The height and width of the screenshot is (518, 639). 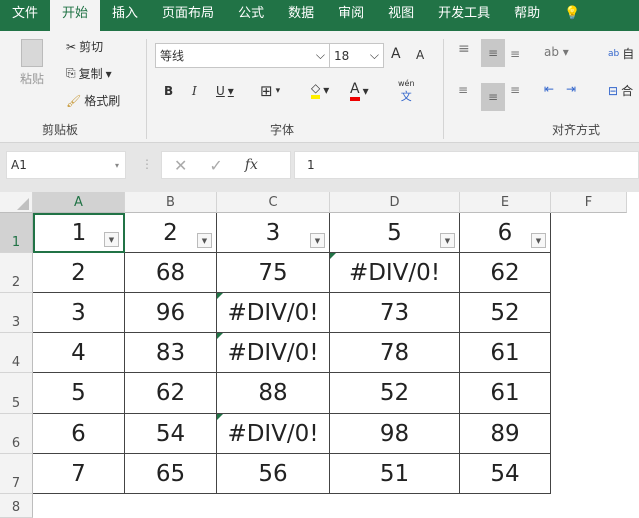 What do you see at coordinates (395, 353) in the screenshot?
I see `cell: 78` at bounding box center [395, 353].